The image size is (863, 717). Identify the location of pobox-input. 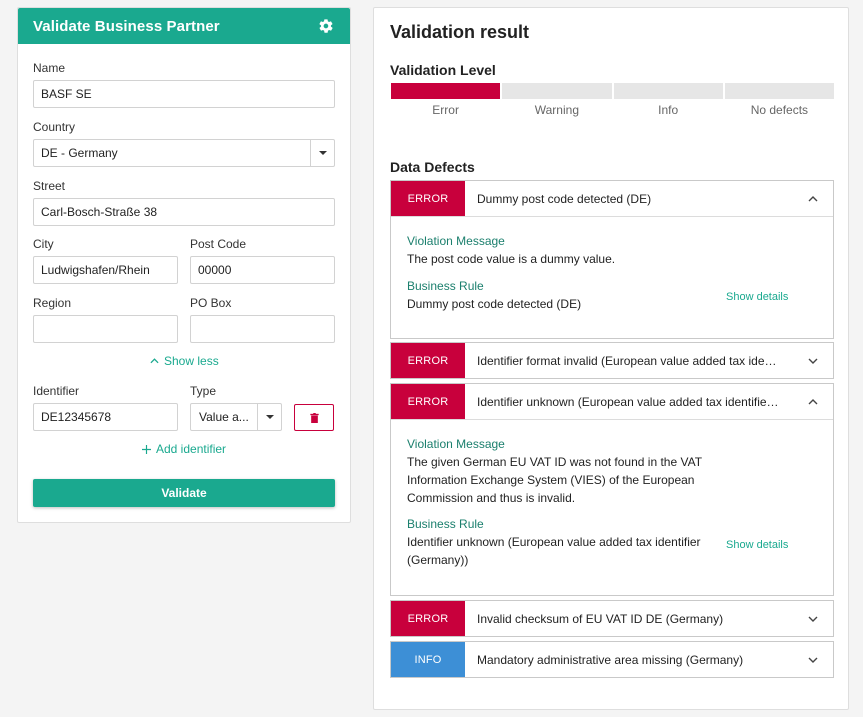
(262, 329).